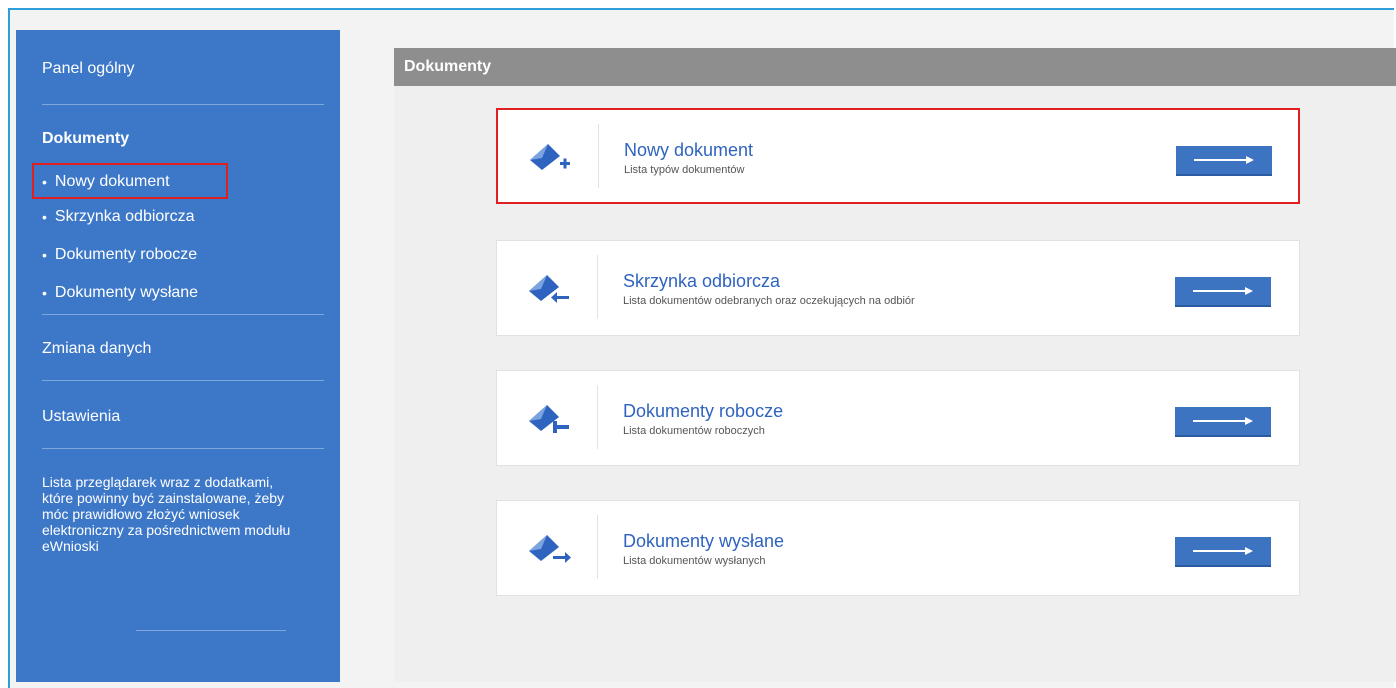 The image size is (1396, 688). Describe the element at coordinates (88, 68) in the screenshot. I see `sidebar-item-label: Panel ogólny` at that location.